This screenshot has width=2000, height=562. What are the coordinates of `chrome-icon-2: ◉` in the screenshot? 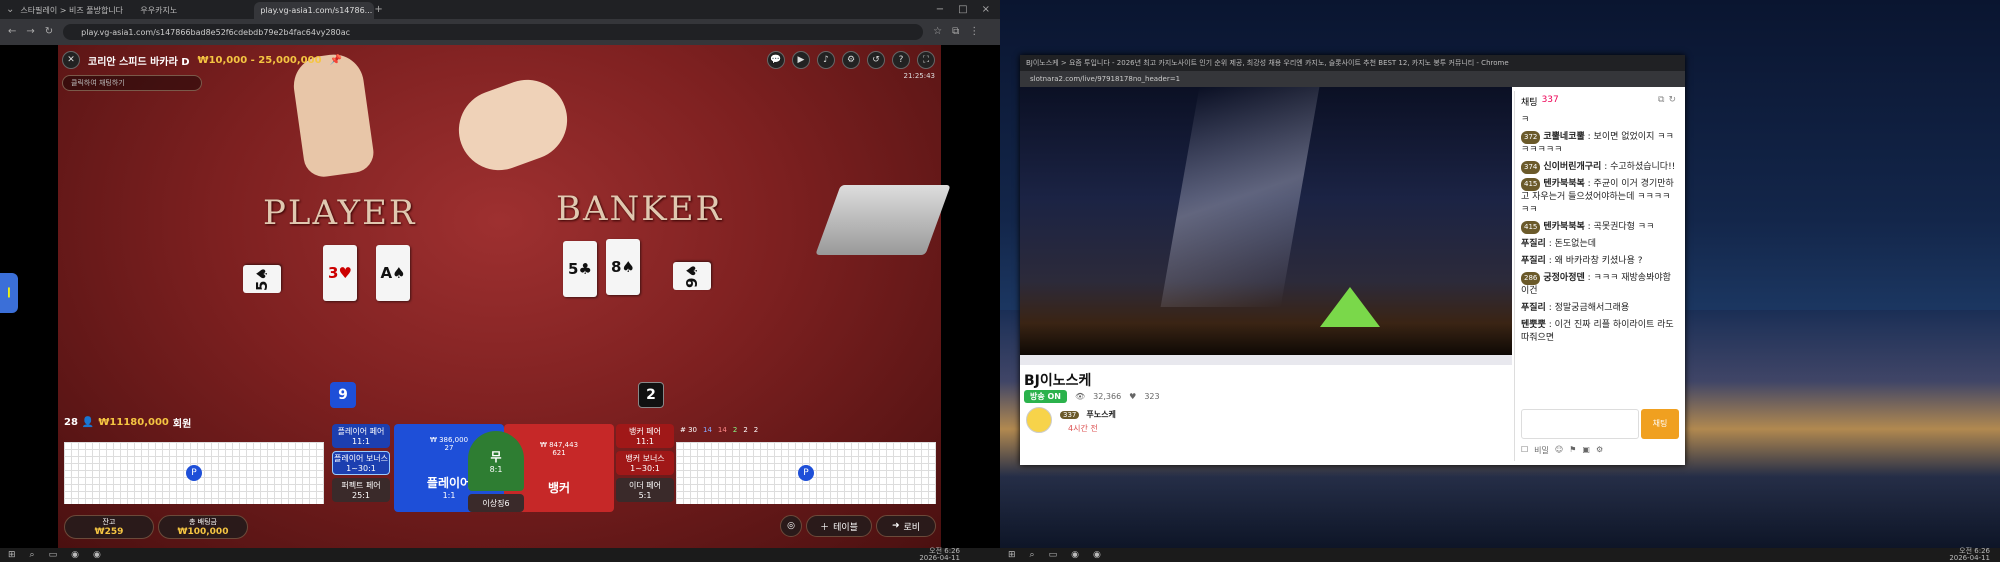 It's located at (97, 555).